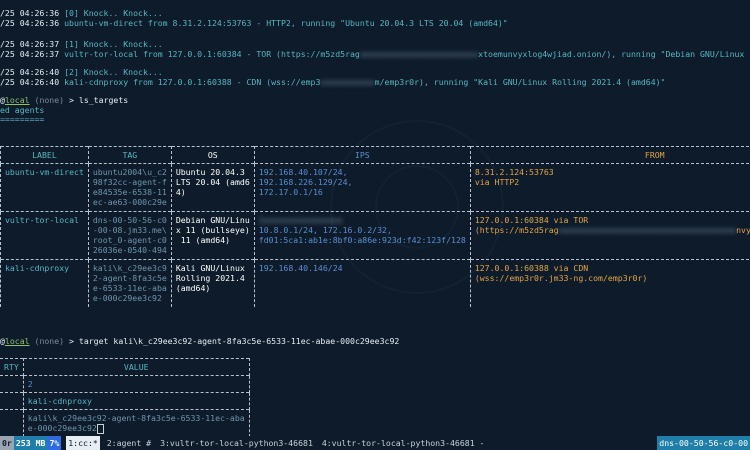  What do you see at coordinates (212, 187) in the screenshot?
I see `cell-os: Ubuntu 20.04.3 LTS 20.04 (amd6 4)` at bounding box center [212, 187].